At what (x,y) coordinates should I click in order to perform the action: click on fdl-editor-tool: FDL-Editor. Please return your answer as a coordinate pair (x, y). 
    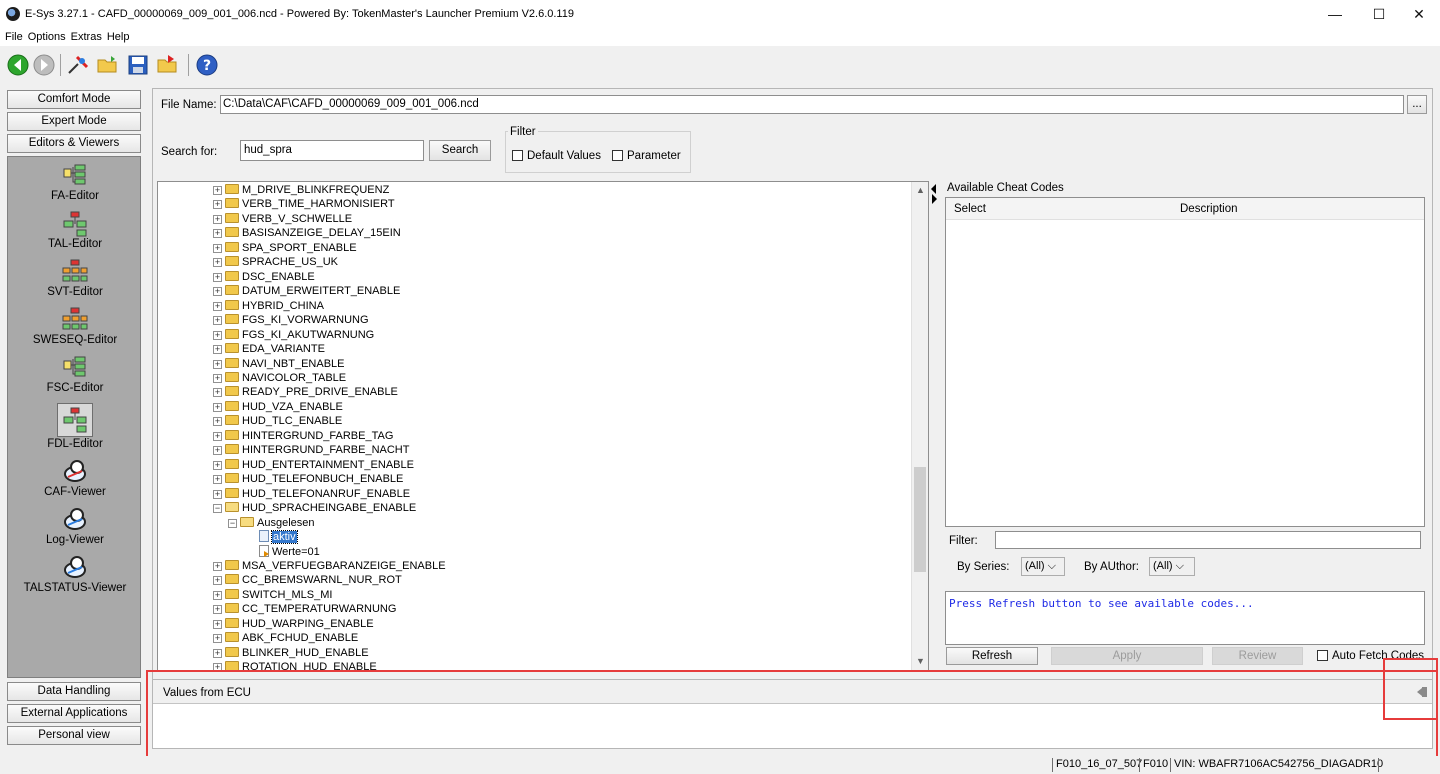
    Looking at the image, I should click on (75, 426).